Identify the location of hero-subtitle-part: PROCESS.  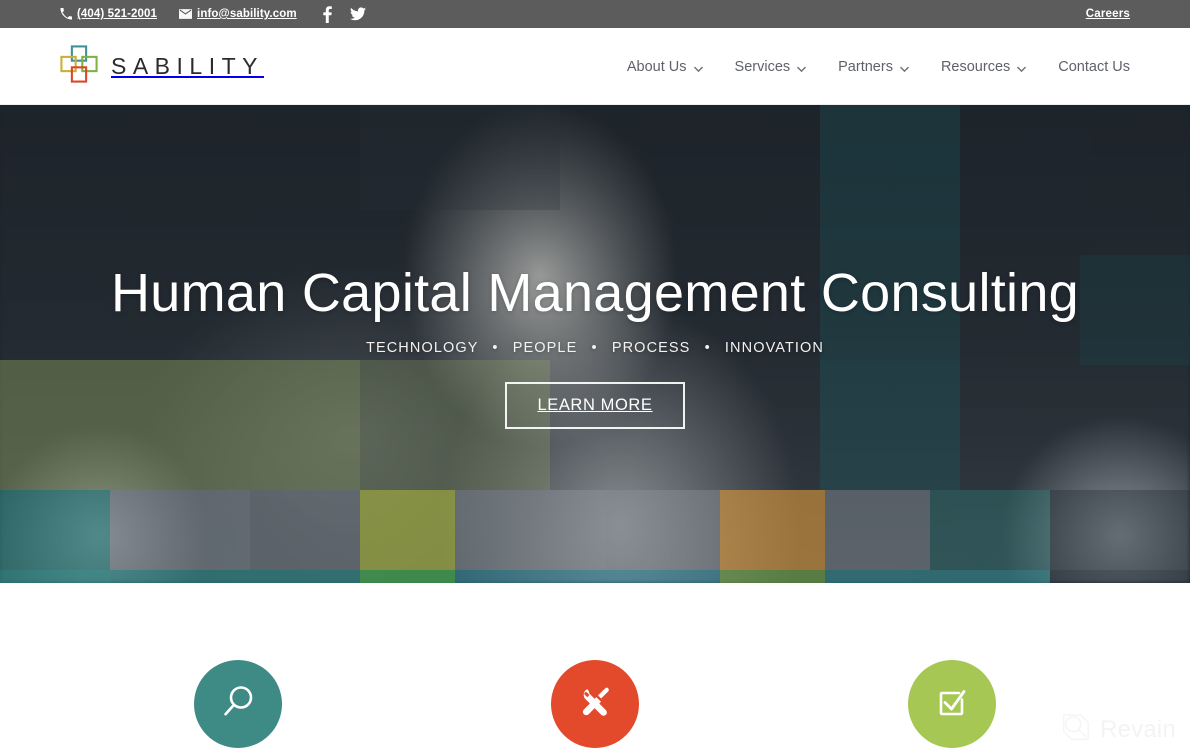
(651, 347).